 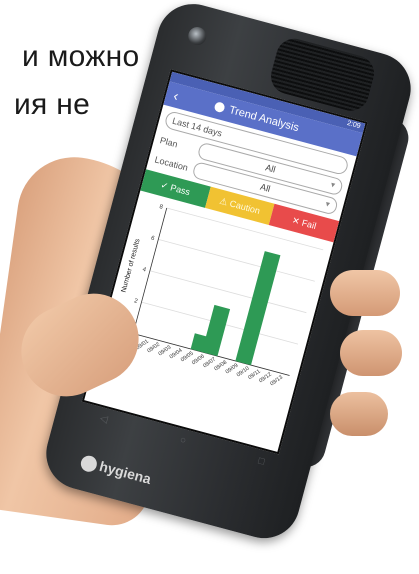 I want to click on back-hw-icon: ◁, so click(x=104, y=419).